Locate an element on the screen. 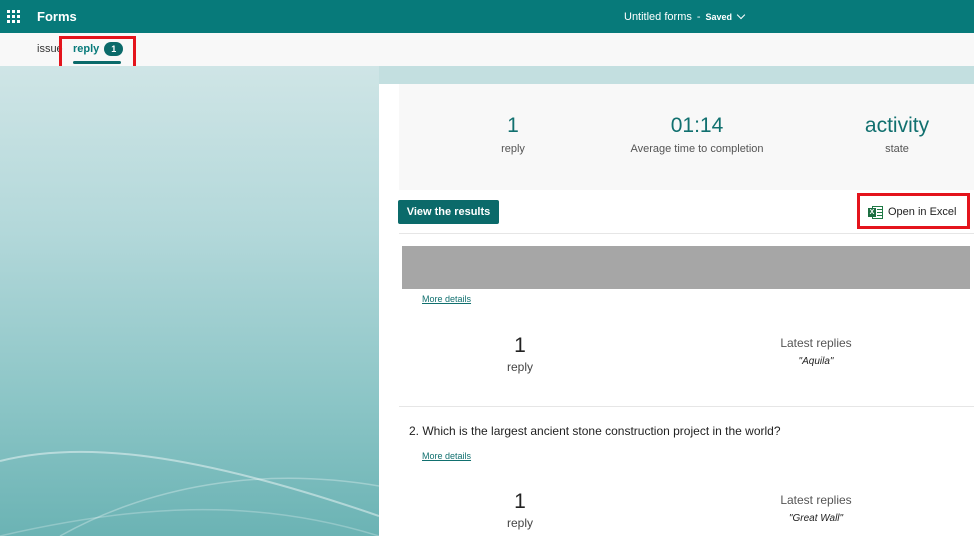  open-in-excel-button: X Open in Excel is located at coordinates (916, 212).